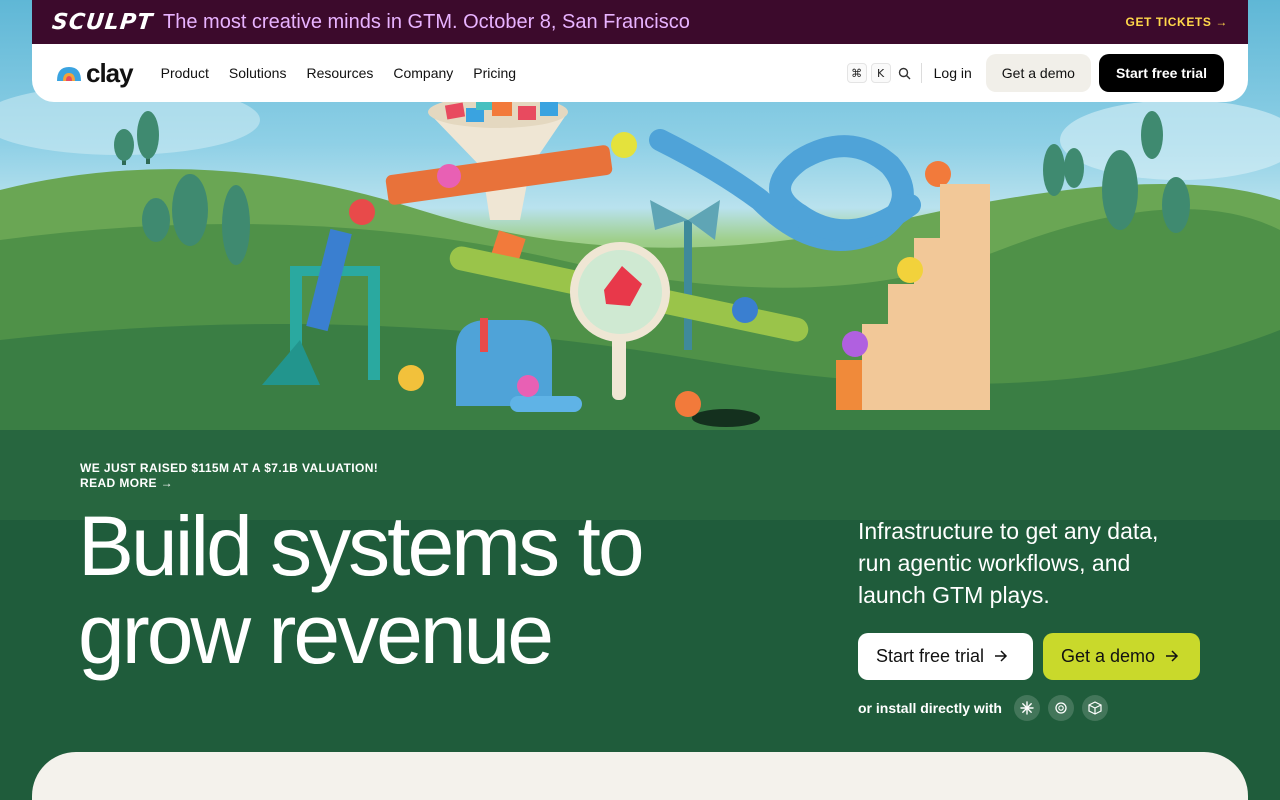 The width and height of the screenshot is (1280, 800). Describe the element at coordinates (1177, 22) in the screenshot. I see `get-tickets-link: GET TICKETS →` at that location.